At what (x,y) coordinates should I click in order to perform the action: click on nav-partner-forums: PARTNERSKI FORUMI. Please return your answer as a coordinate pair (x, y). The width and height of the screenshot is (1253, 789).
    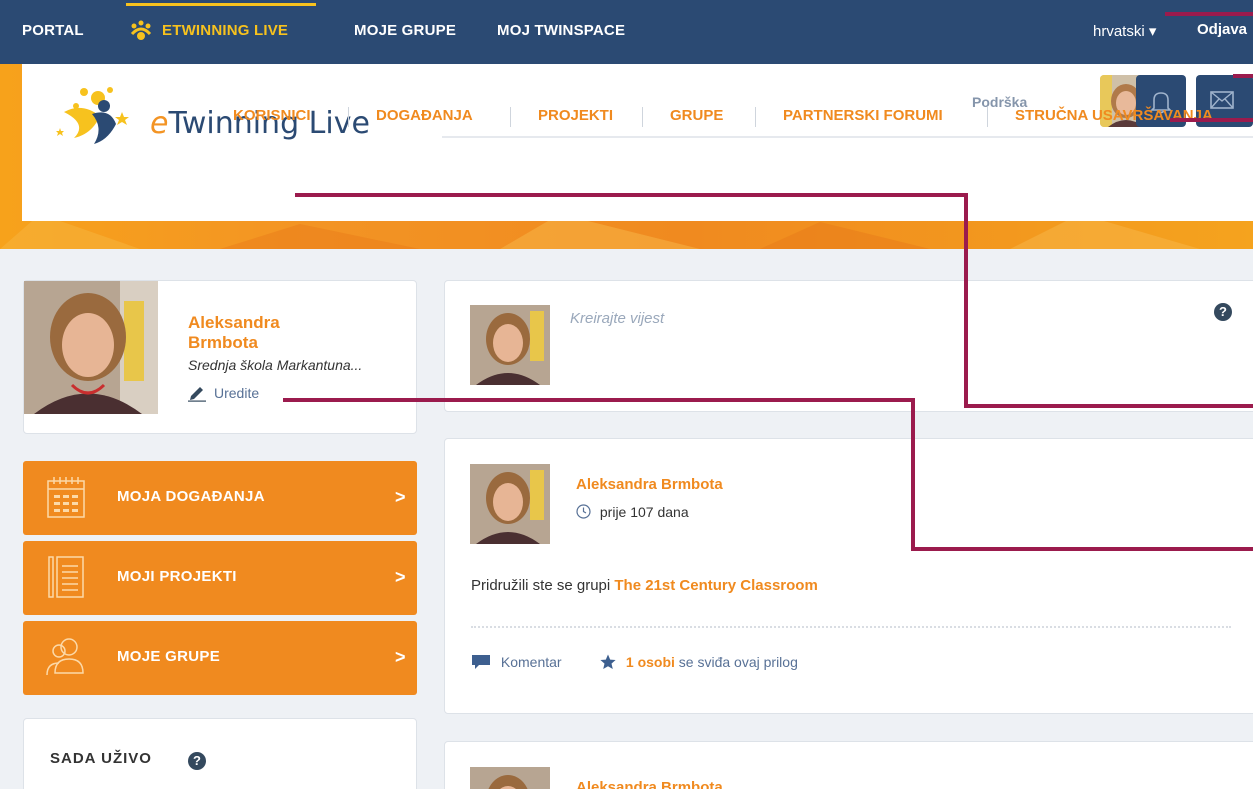
    Looking at the image, I should click on (863, 115).